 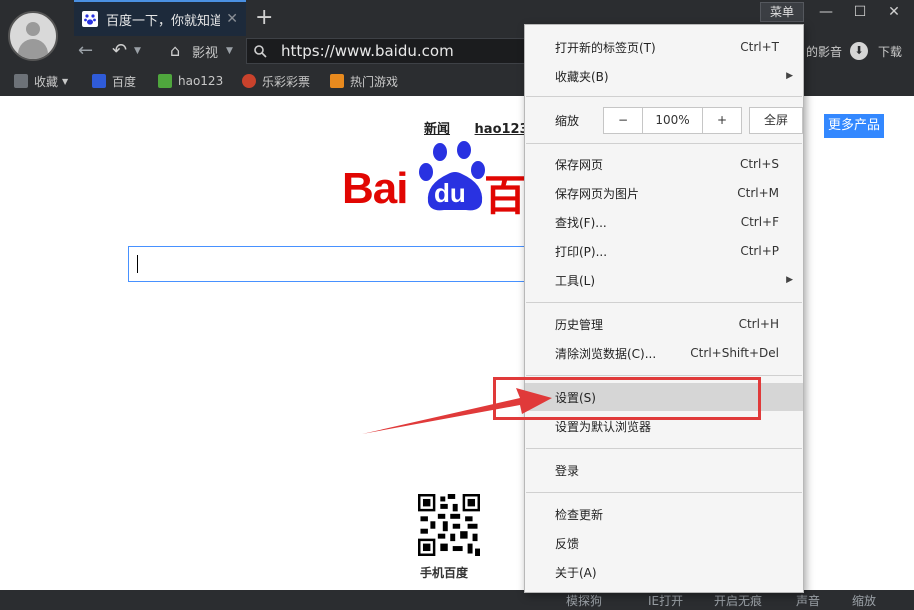 I want to click on menu-item-shortcut: Ctrl+F, so click(x=759, y=222).